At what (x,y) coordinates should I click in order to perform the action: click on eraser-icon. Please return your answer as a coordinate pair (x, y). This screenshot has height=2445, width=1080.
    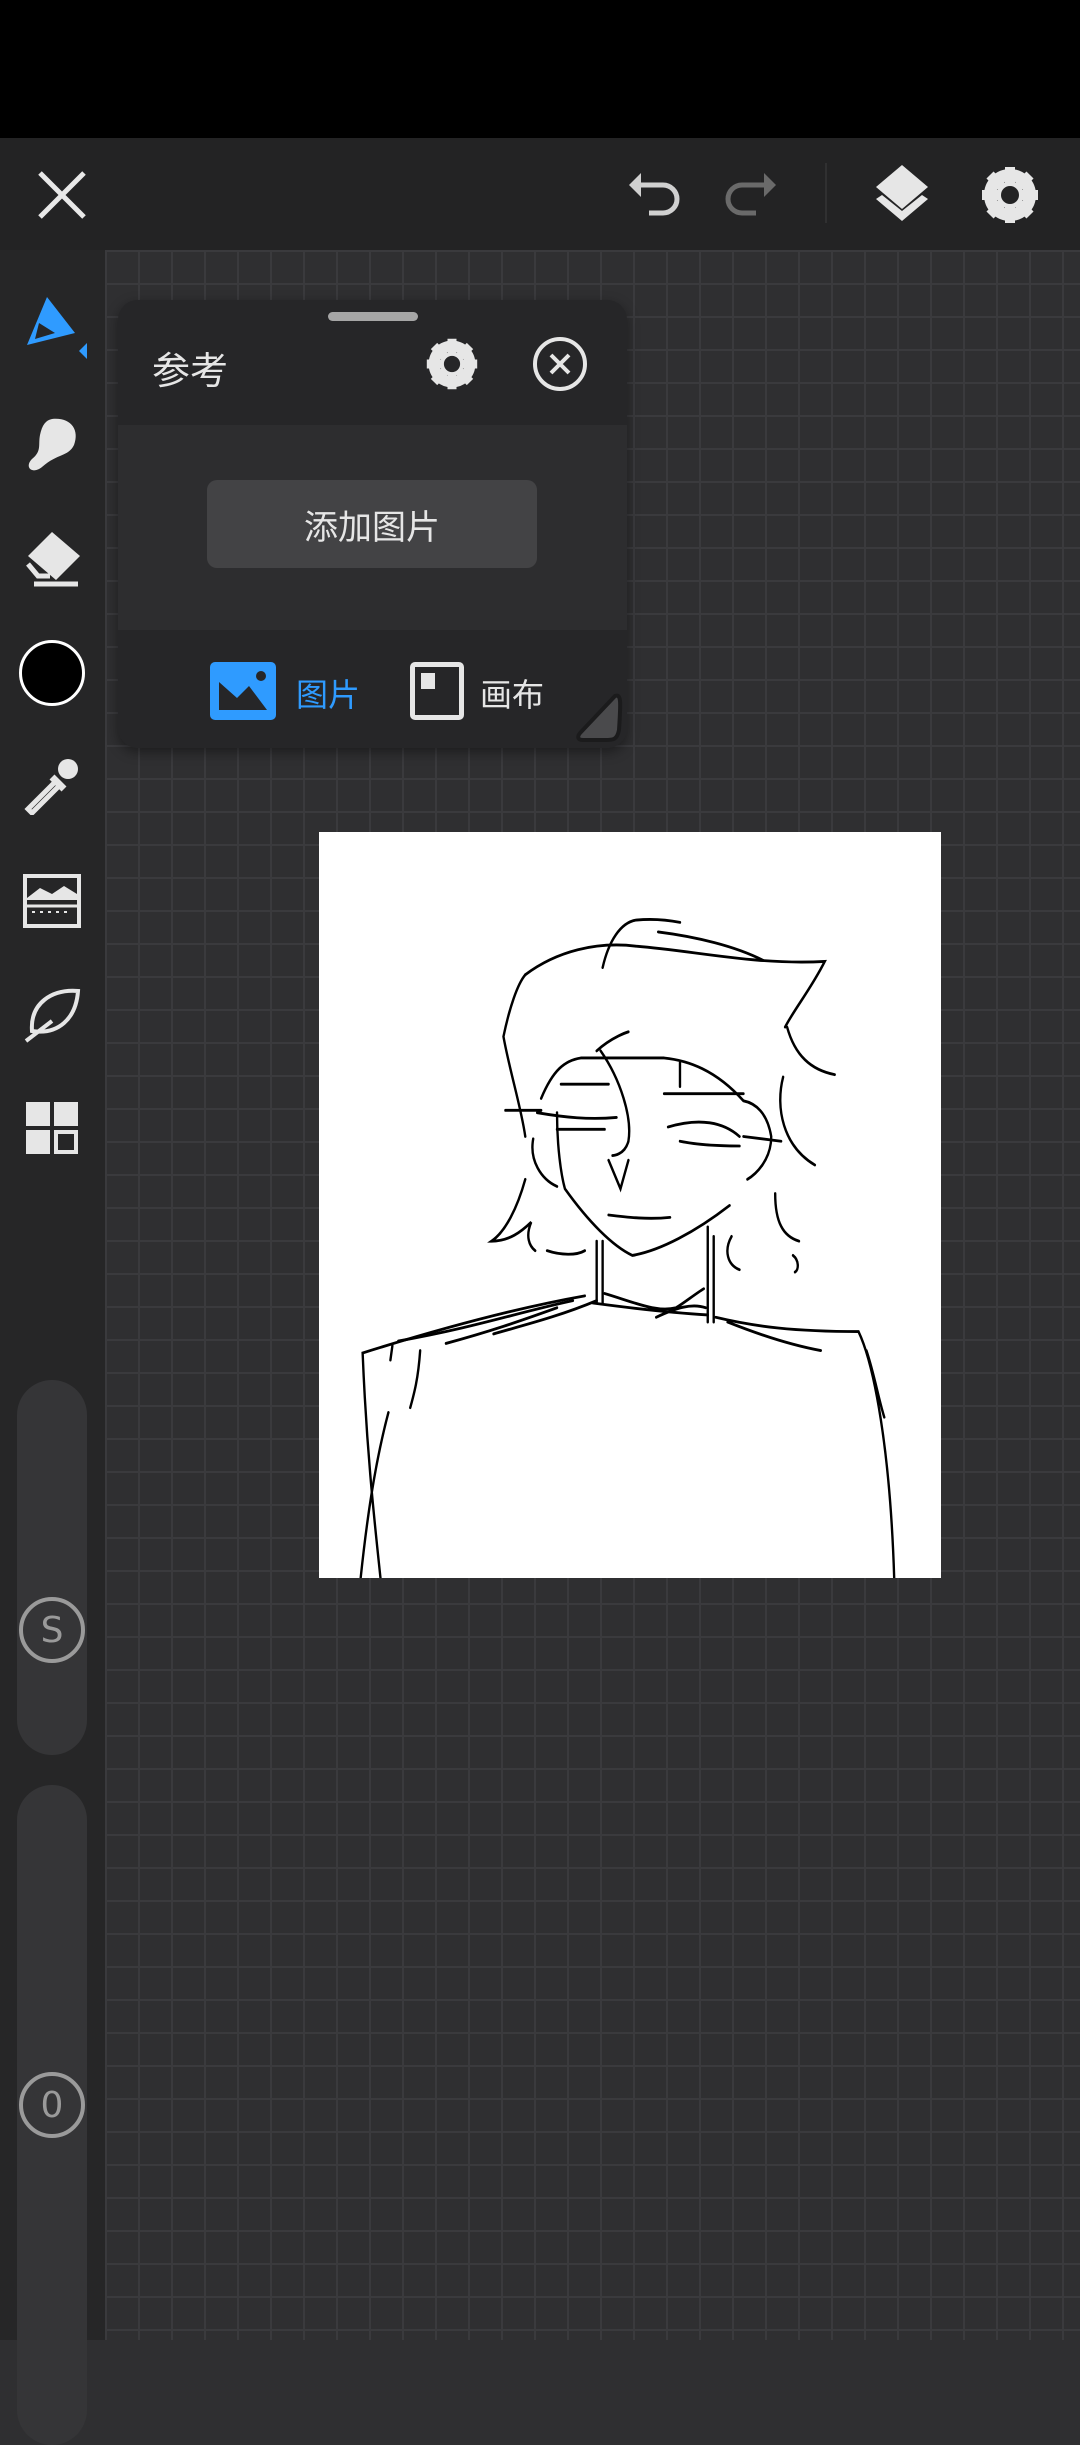
    Looking at the image, I should click on (53, 559).